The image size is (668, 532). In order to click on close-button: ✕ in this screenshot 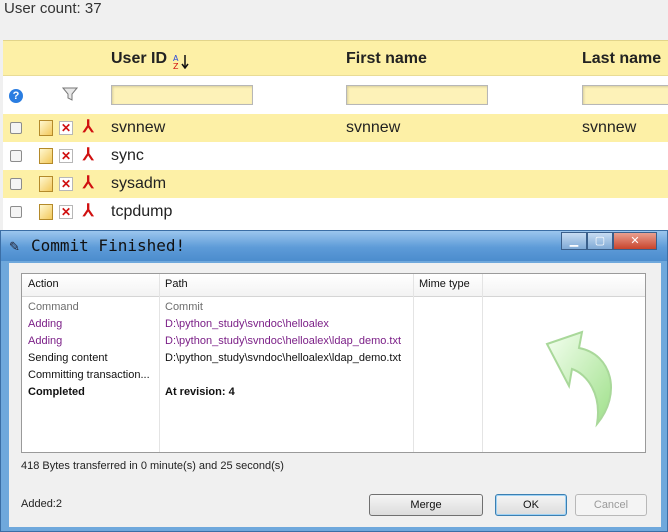, I will do `click(635, 241)`.